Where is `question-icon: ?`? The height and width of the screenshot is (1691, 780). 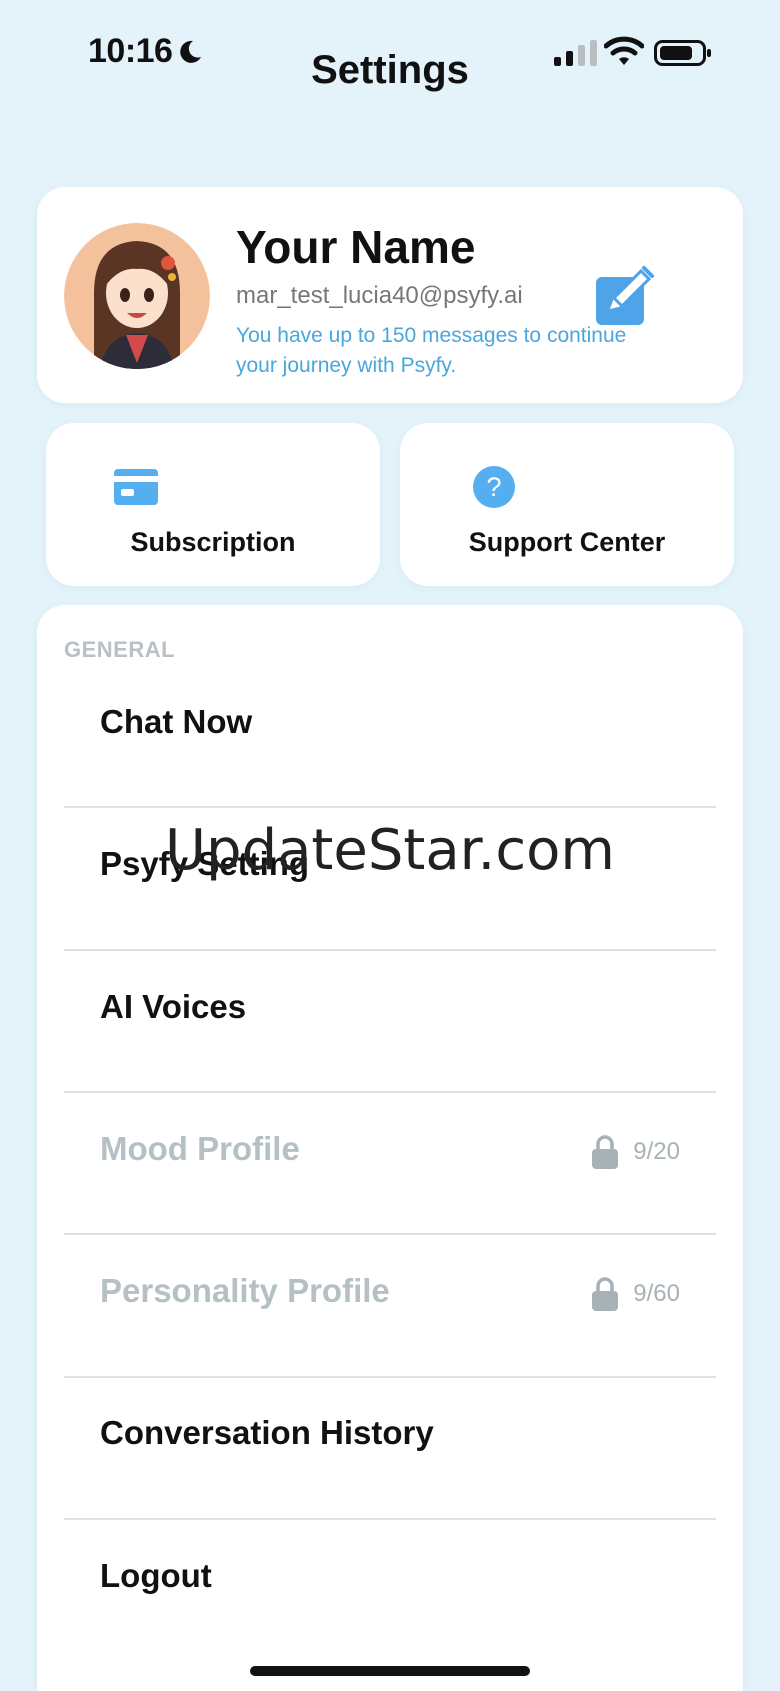
question-icon: ? is located at coordinates (494, 487).